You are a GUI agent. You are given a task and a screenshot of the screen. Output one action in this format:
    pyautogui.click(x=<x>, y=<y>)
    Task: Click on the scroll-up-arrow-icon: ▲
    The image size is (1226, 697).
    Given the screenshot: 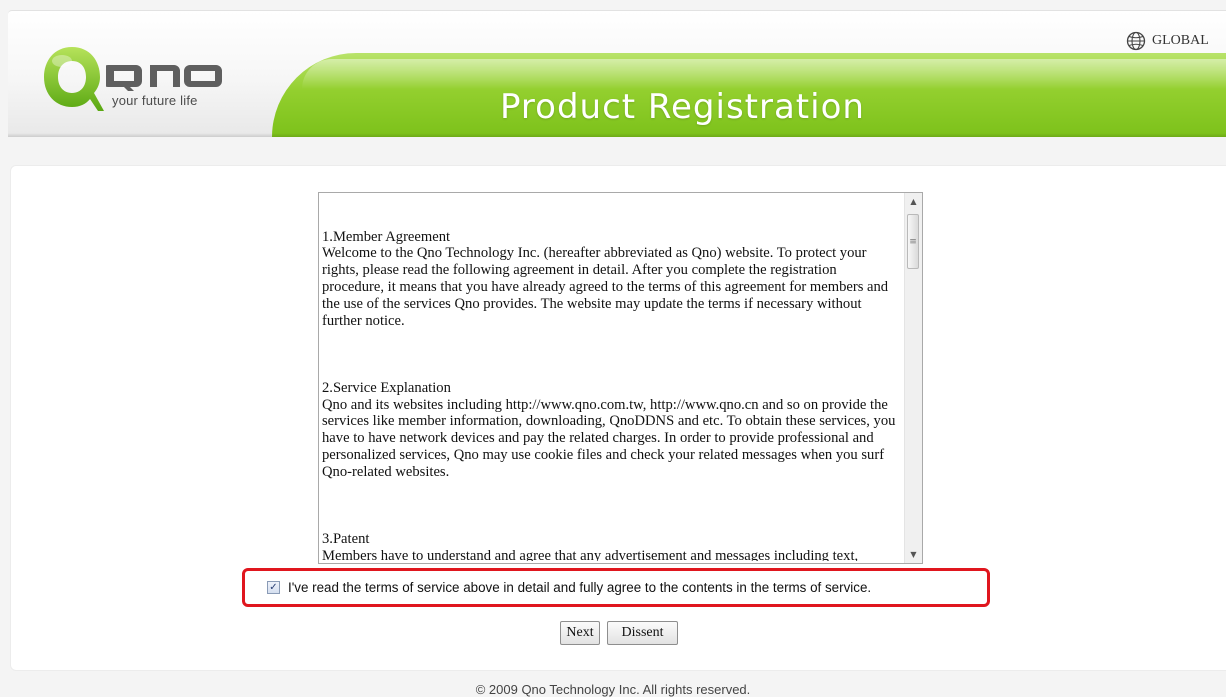 What is the action you would take?
    pyautogui.click(x=913, y=201)
    